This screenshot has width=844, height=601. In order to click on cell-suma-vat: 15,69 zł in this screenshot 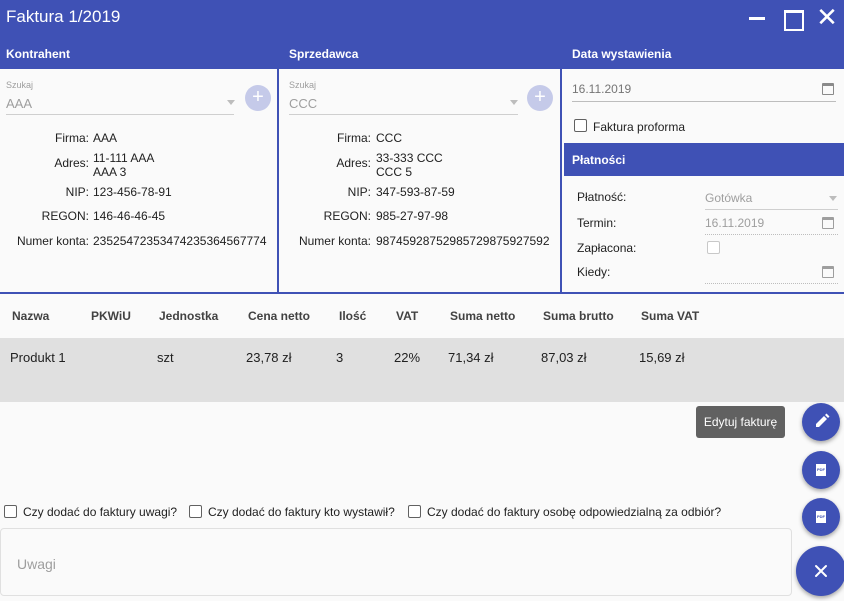, I will do `click(662, 357)`.